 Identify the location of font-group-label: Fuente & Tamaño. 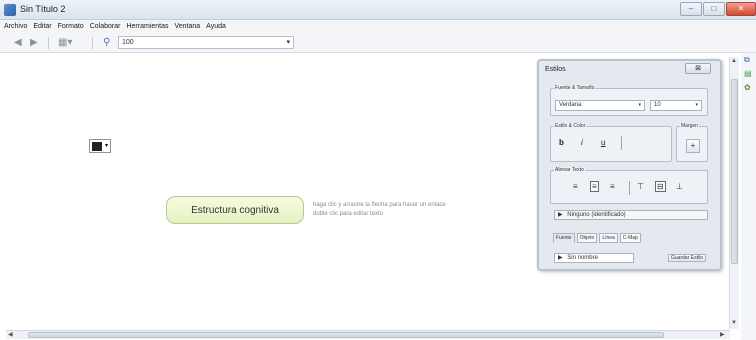
(575, 88).